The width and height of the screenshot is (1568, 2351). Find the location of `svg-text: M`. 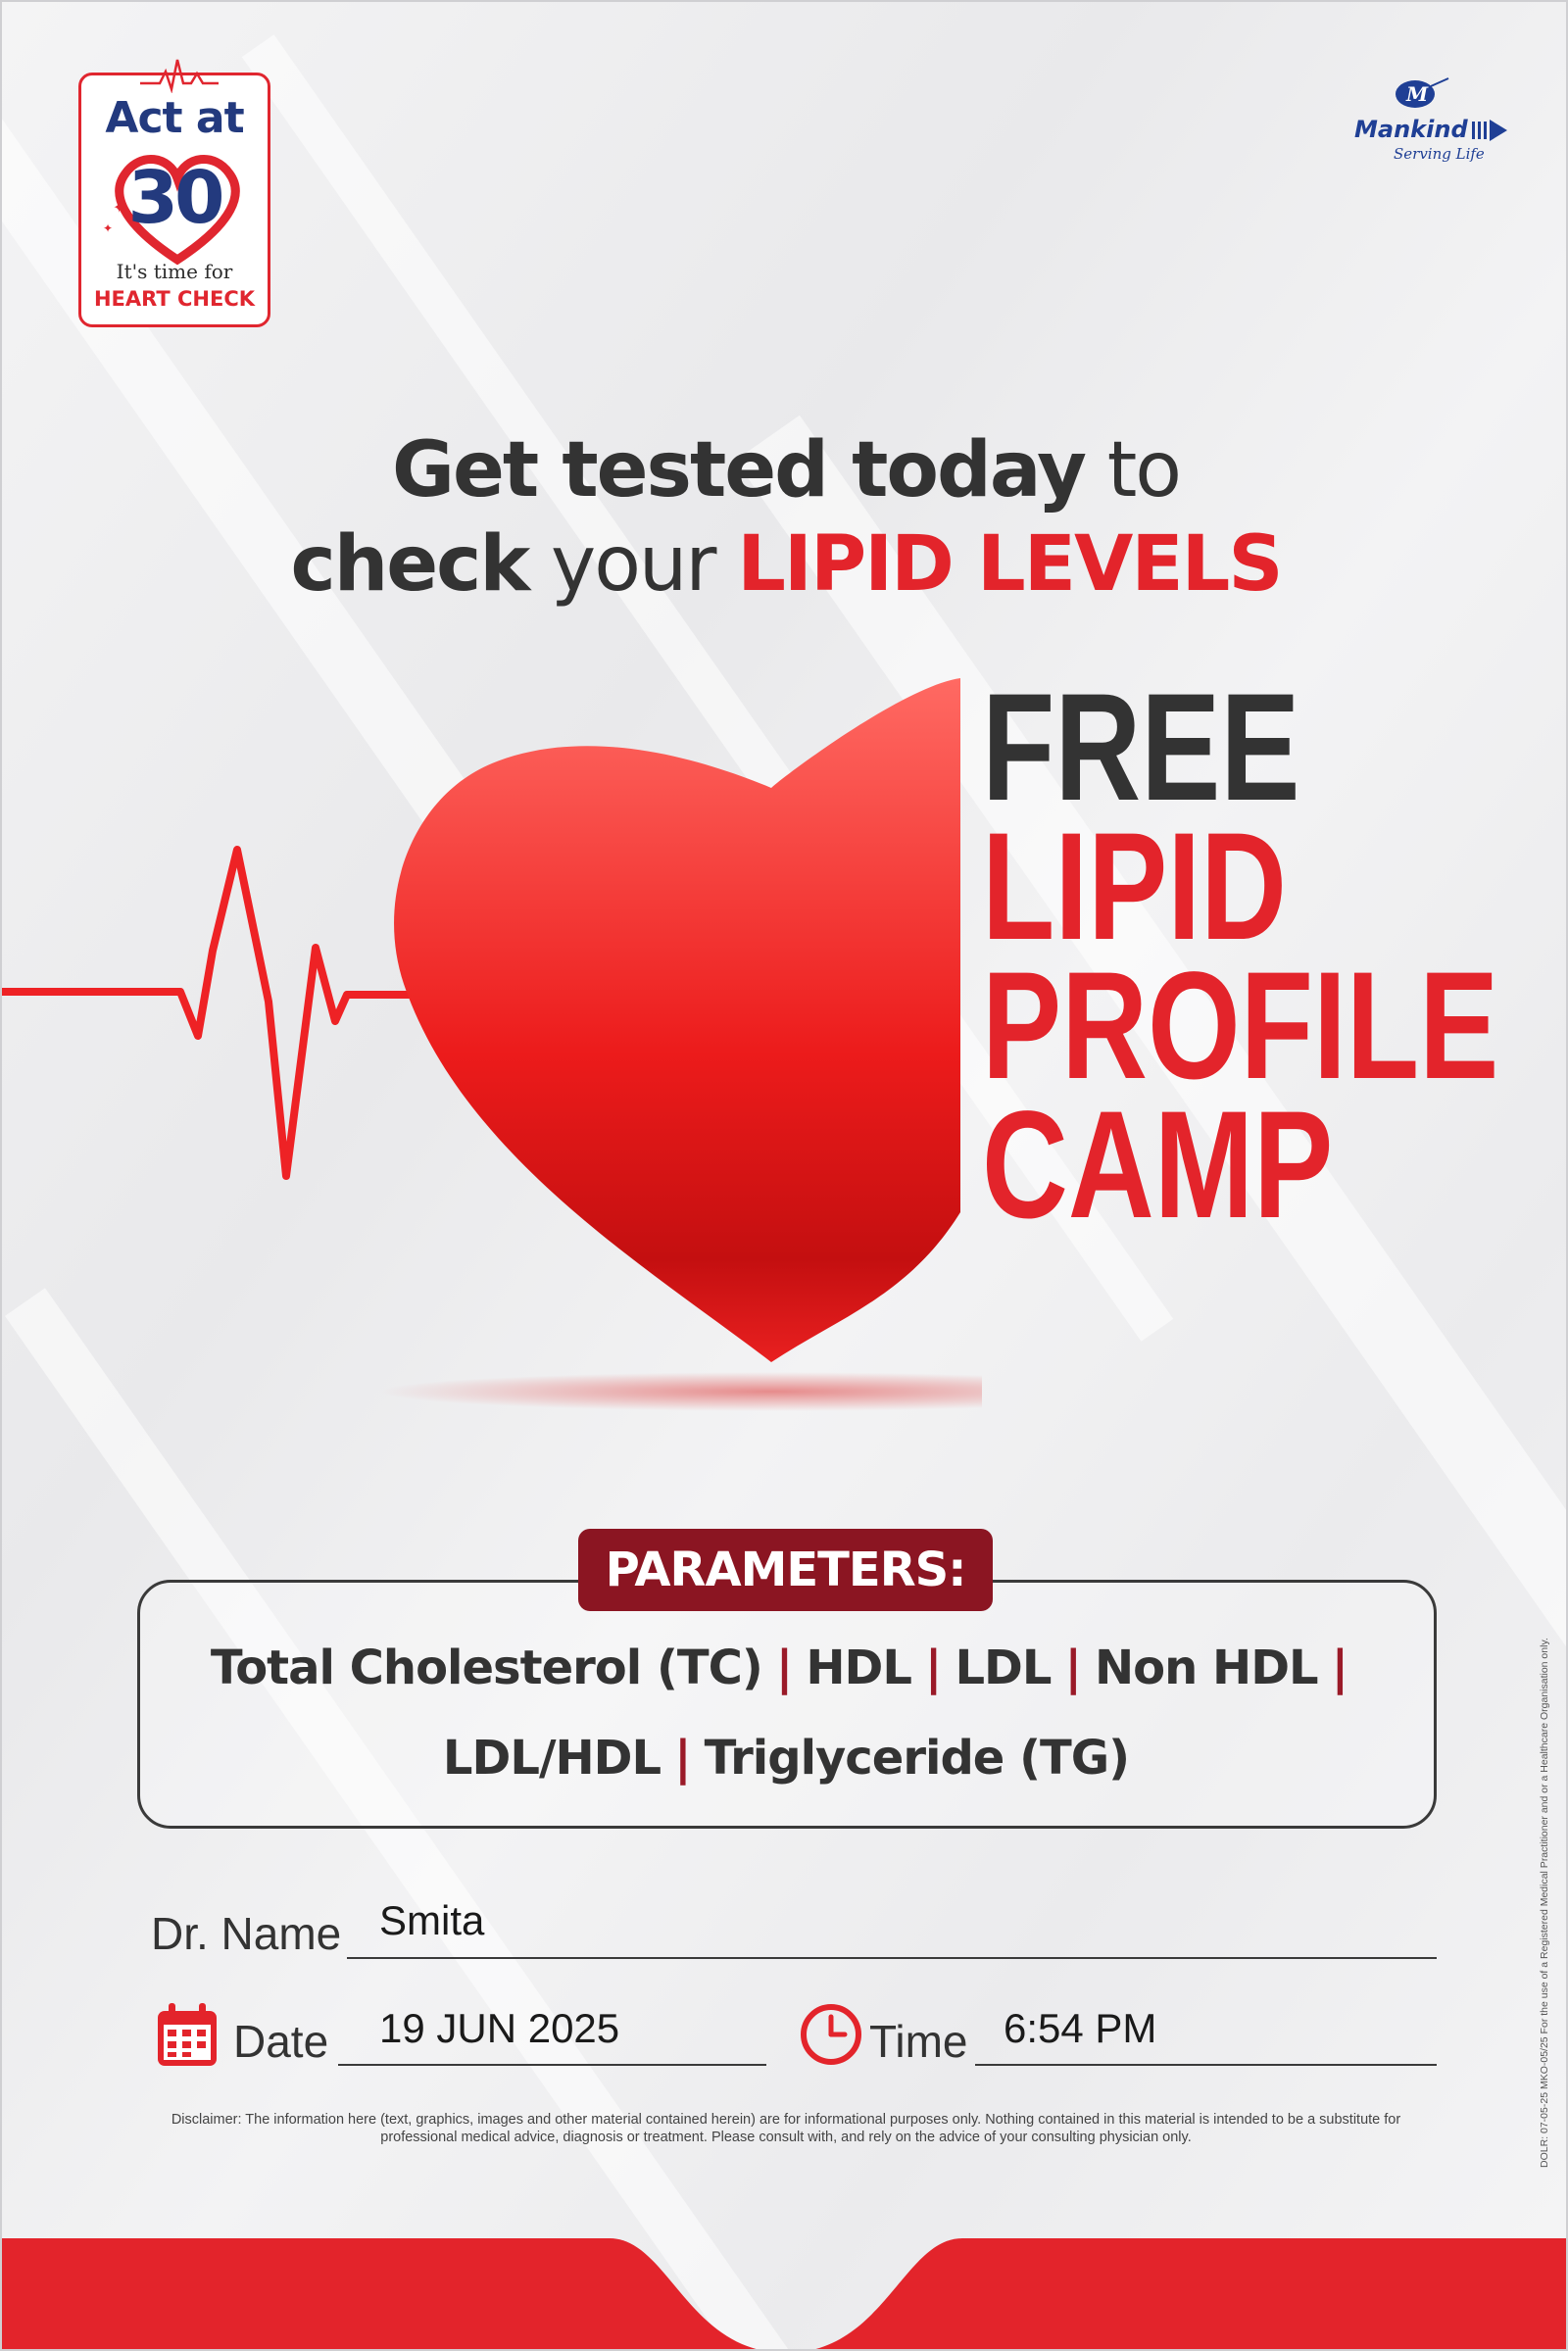

svg-text: M is located at coordinates (1417, 94).